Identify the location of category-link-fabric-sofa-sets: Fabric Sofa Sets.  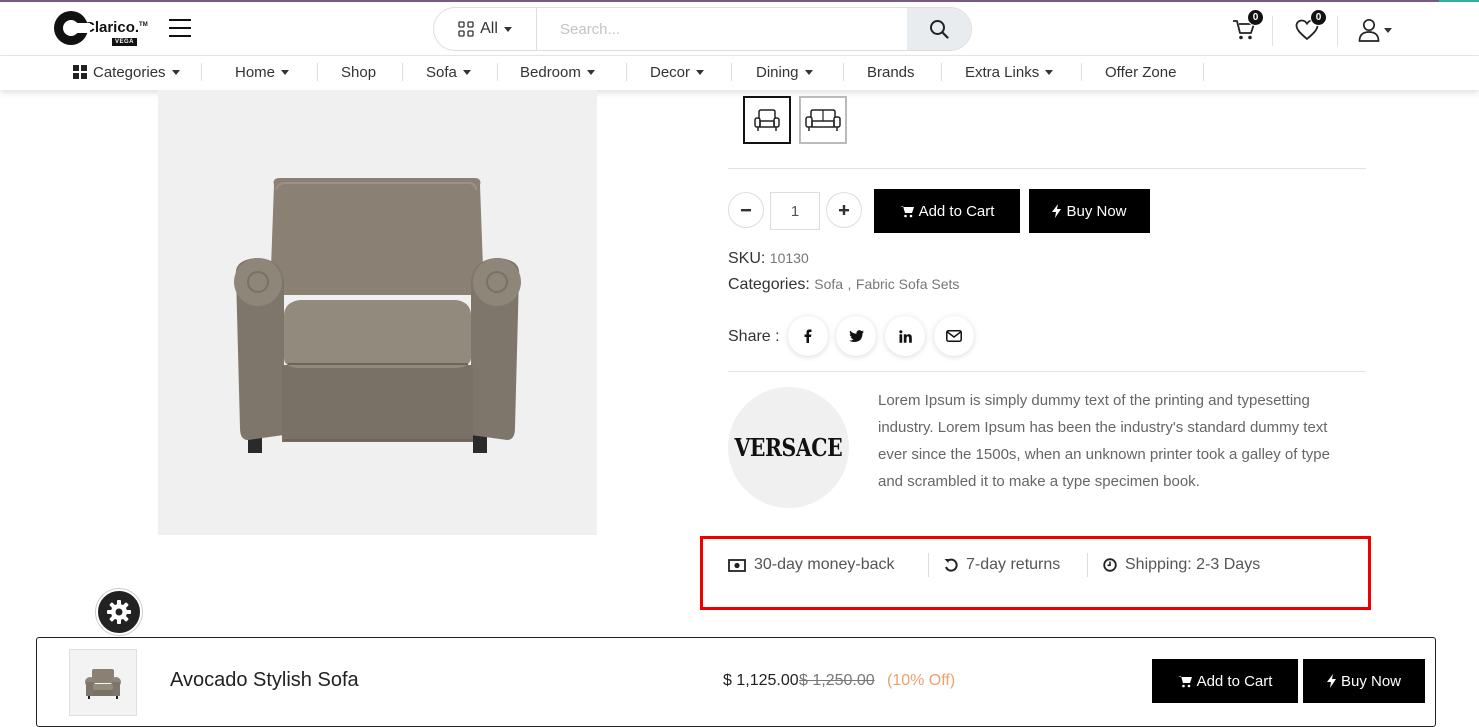
(908, 284).